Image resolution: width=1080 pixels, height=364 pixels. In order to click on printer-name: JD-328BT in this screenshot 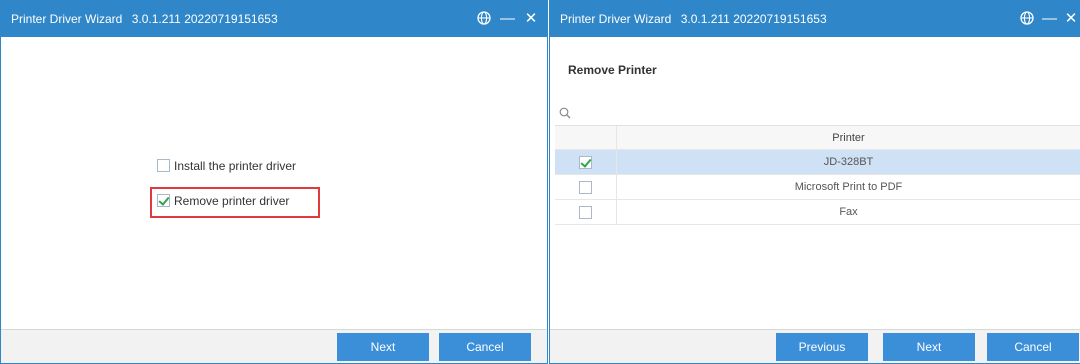, I will do `click(848, 162)`.